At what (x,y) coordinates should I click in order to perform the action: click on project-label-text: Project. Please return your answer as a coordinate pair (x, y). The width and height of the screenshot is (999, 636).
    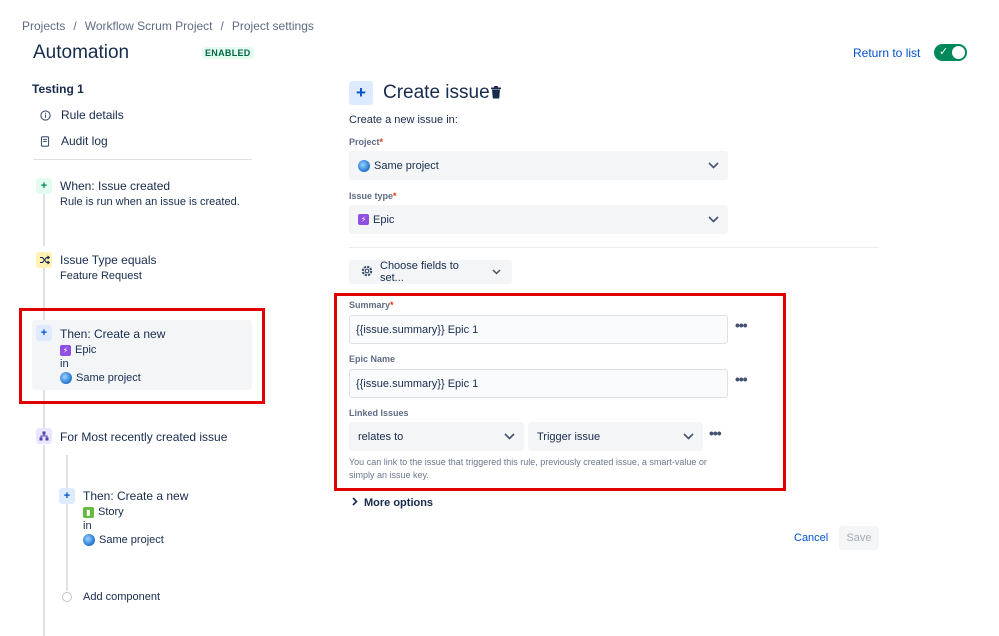
    Looking at the image, I should click on (364, 142).